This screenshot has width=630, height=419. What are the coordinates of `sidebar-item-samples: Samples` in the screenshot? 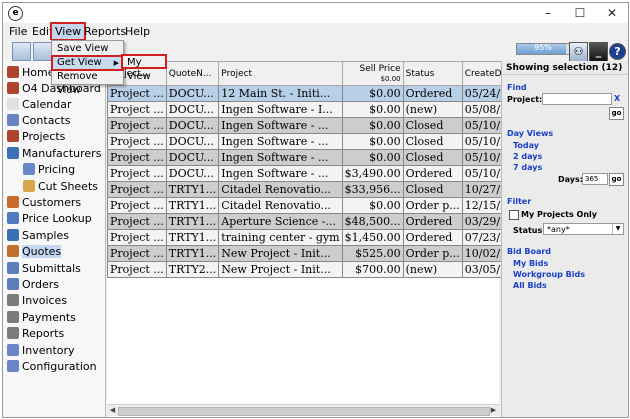 It's located at (38, 236).